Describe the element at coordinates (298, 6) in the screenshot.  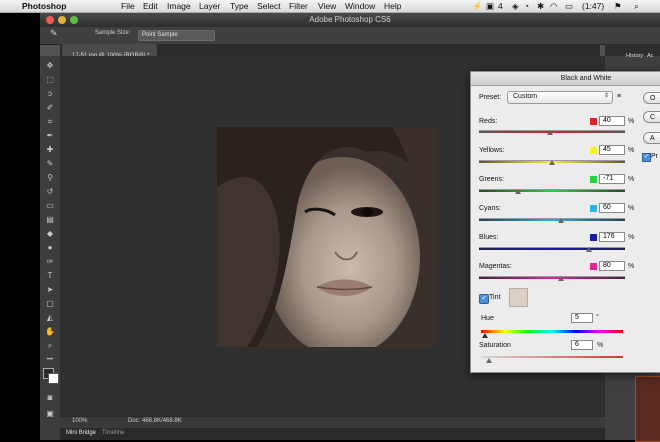
I see `menu-filter: Filter` at that location.